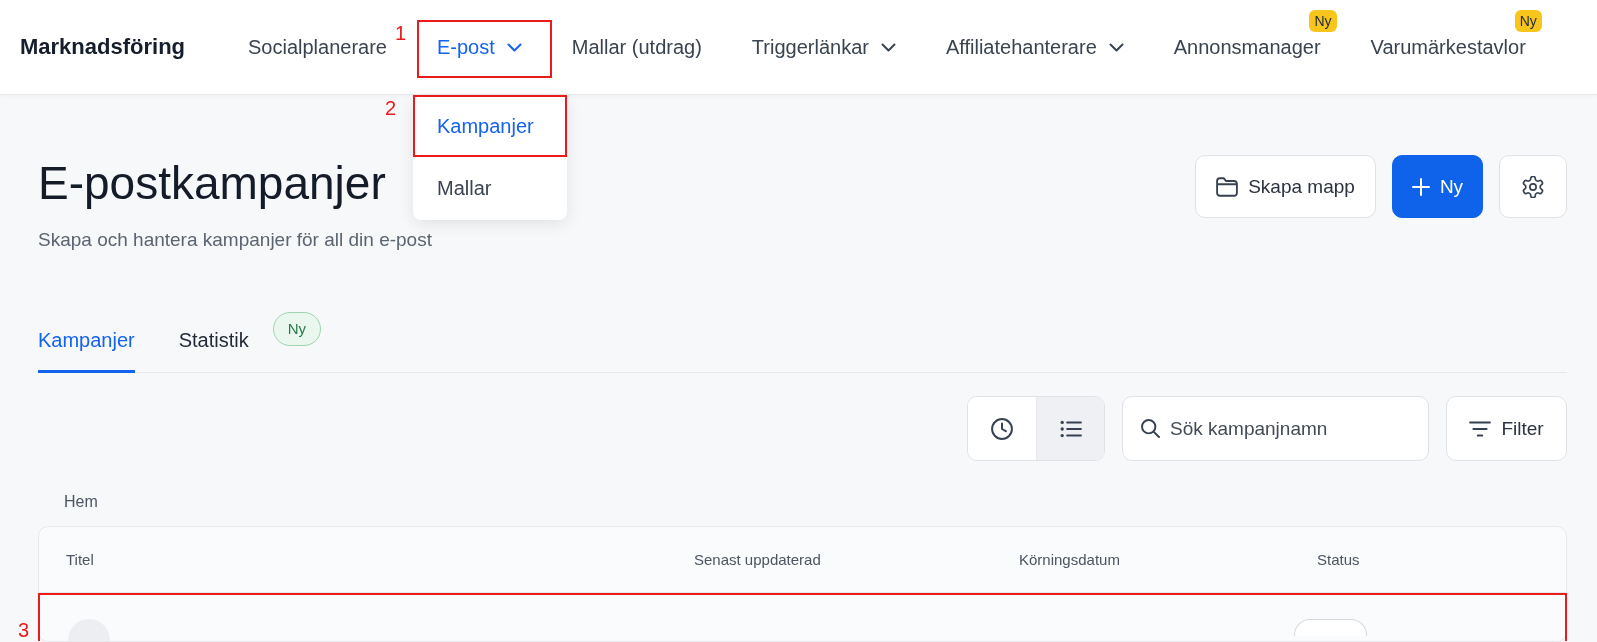 Image resolution: width=1597 pixels, height=642 pixels. Describe the element at coordinates (213, 350) in the screenshot. I see `tab: Statistik` at that location.